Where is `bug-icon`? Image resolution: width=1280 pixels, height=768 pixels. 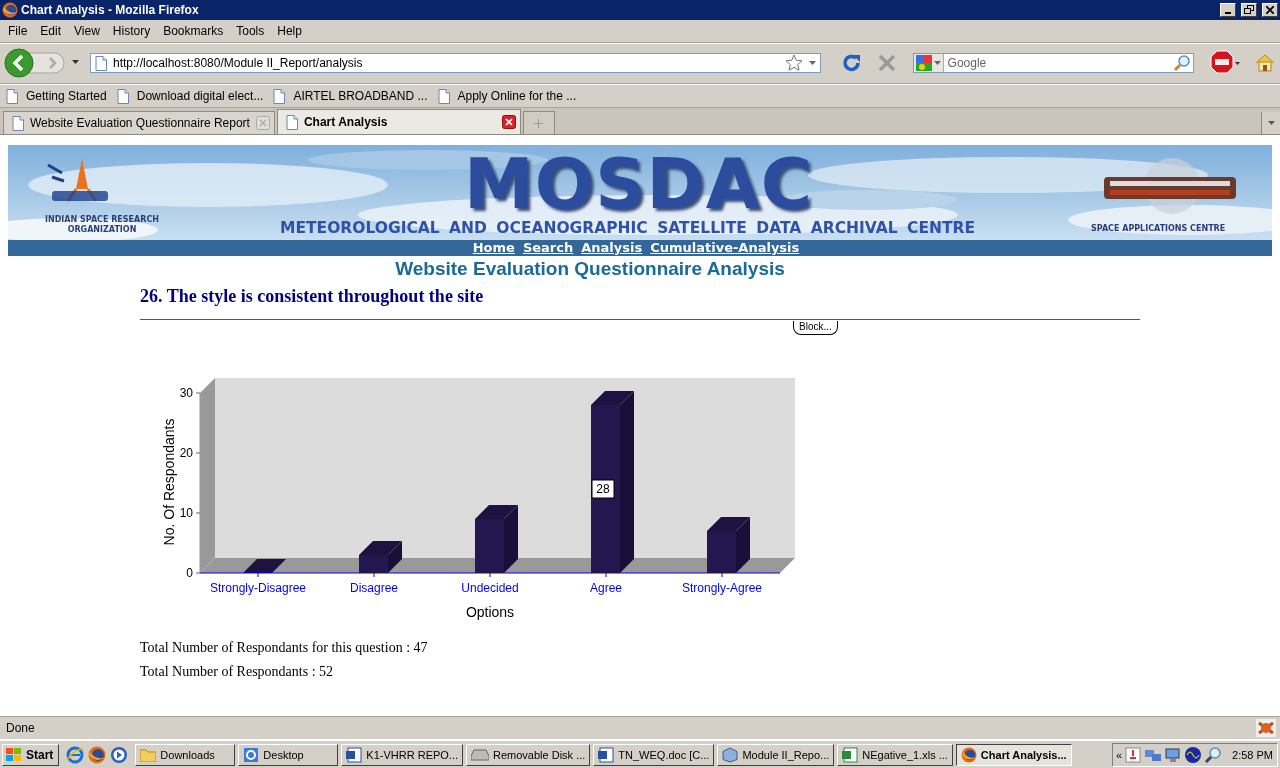 bug-icon is located at coordinates (1266, 728).